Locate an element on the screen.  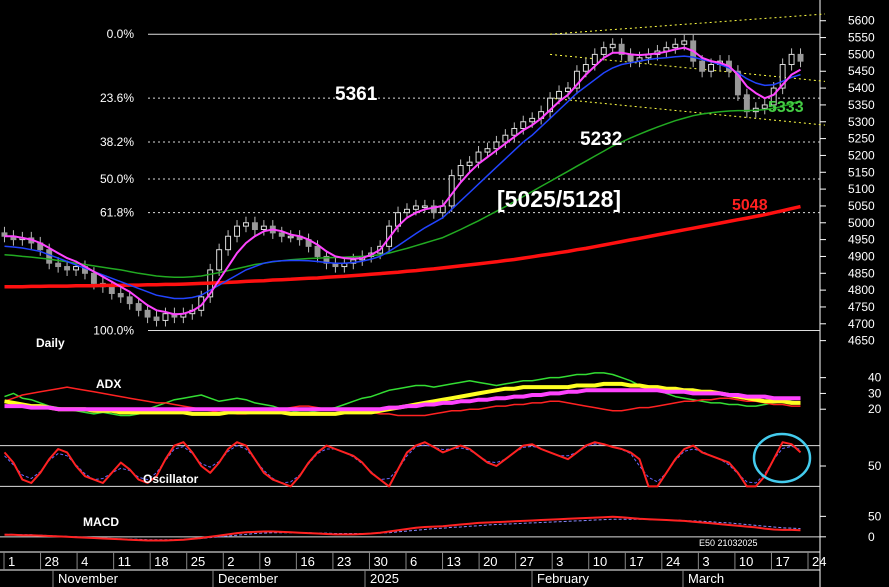
macd-panel-label: MACD is located at coordinates (101, 522).